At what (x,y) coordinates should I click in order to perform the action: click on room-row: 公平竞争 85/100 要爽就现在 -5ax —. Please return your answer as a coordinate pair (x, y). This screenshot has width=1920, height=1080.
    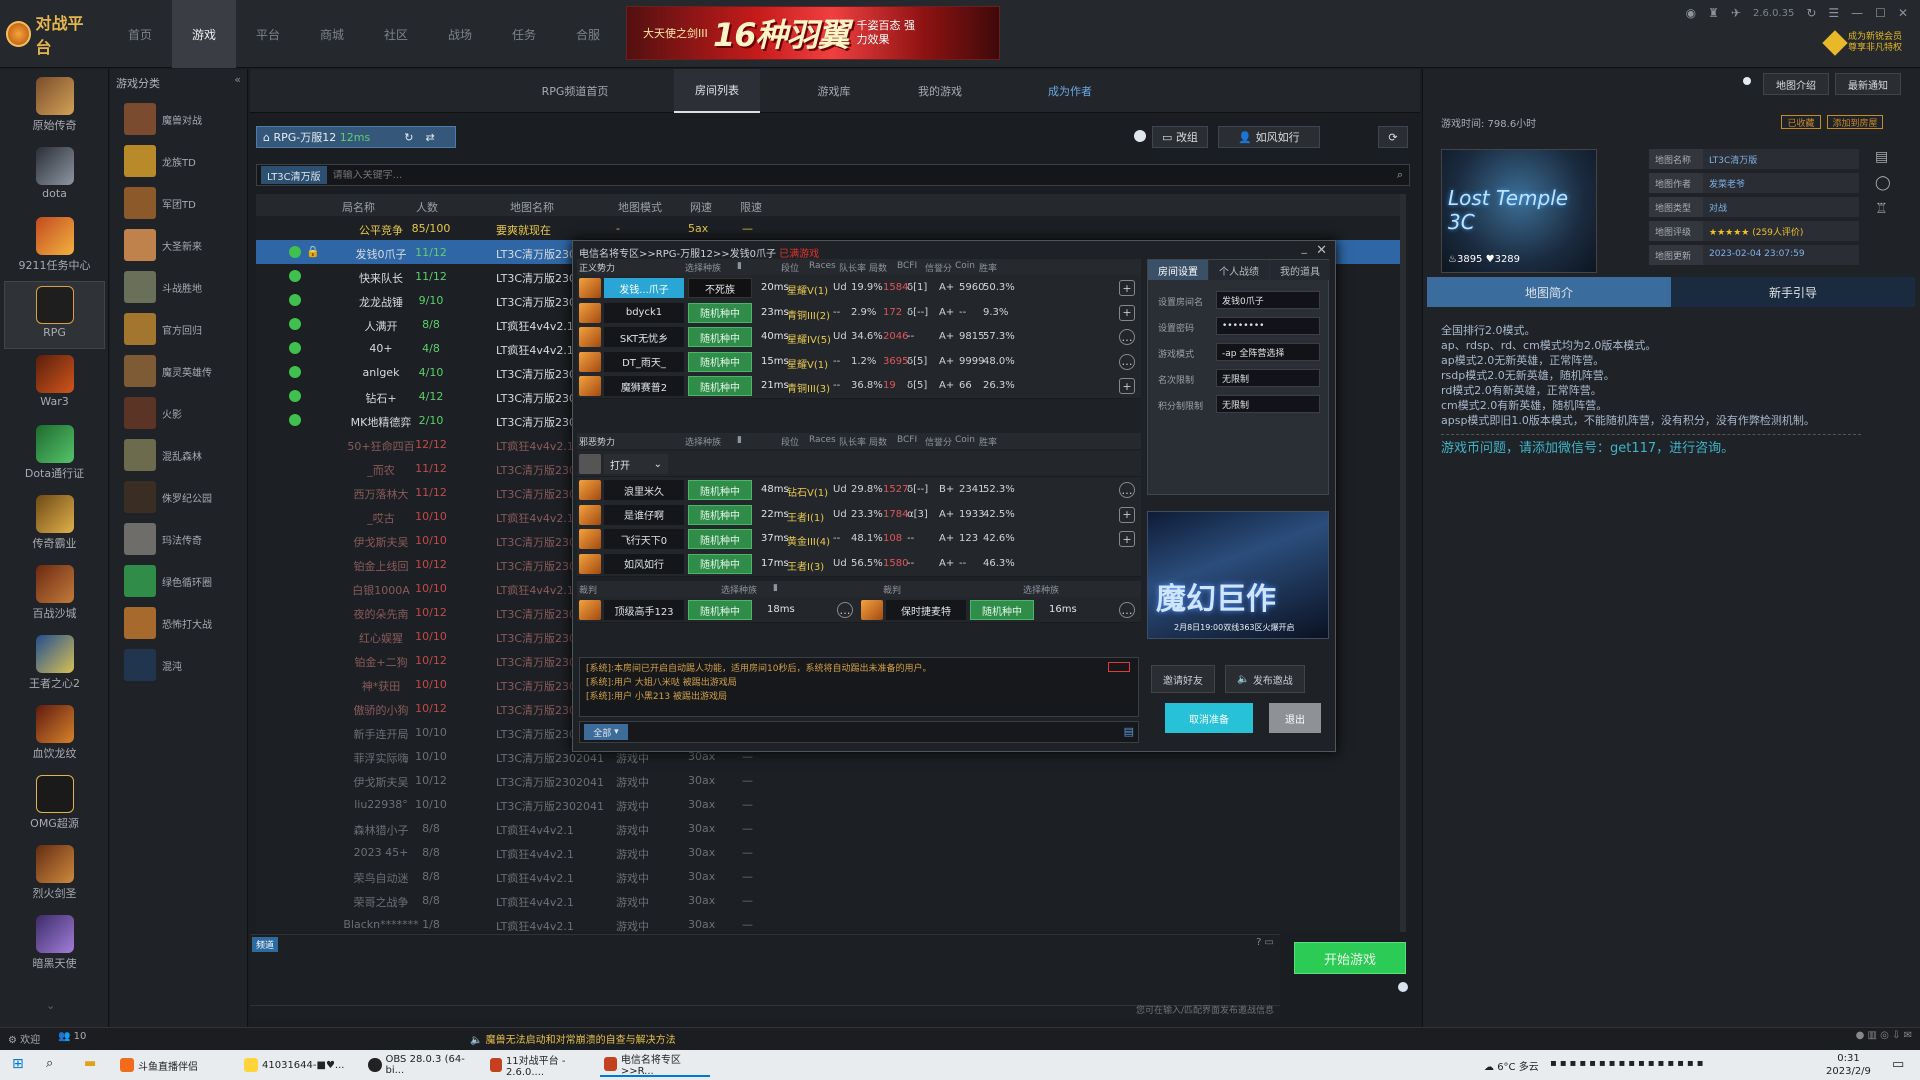
    Looking at the image, I should click on (831, 228).